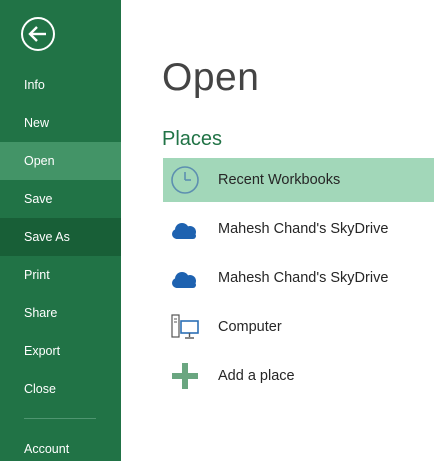 The height and width of the screenshot is (468, 434). I want to click on place-add-a-place: Add a place, so click(298, 376).